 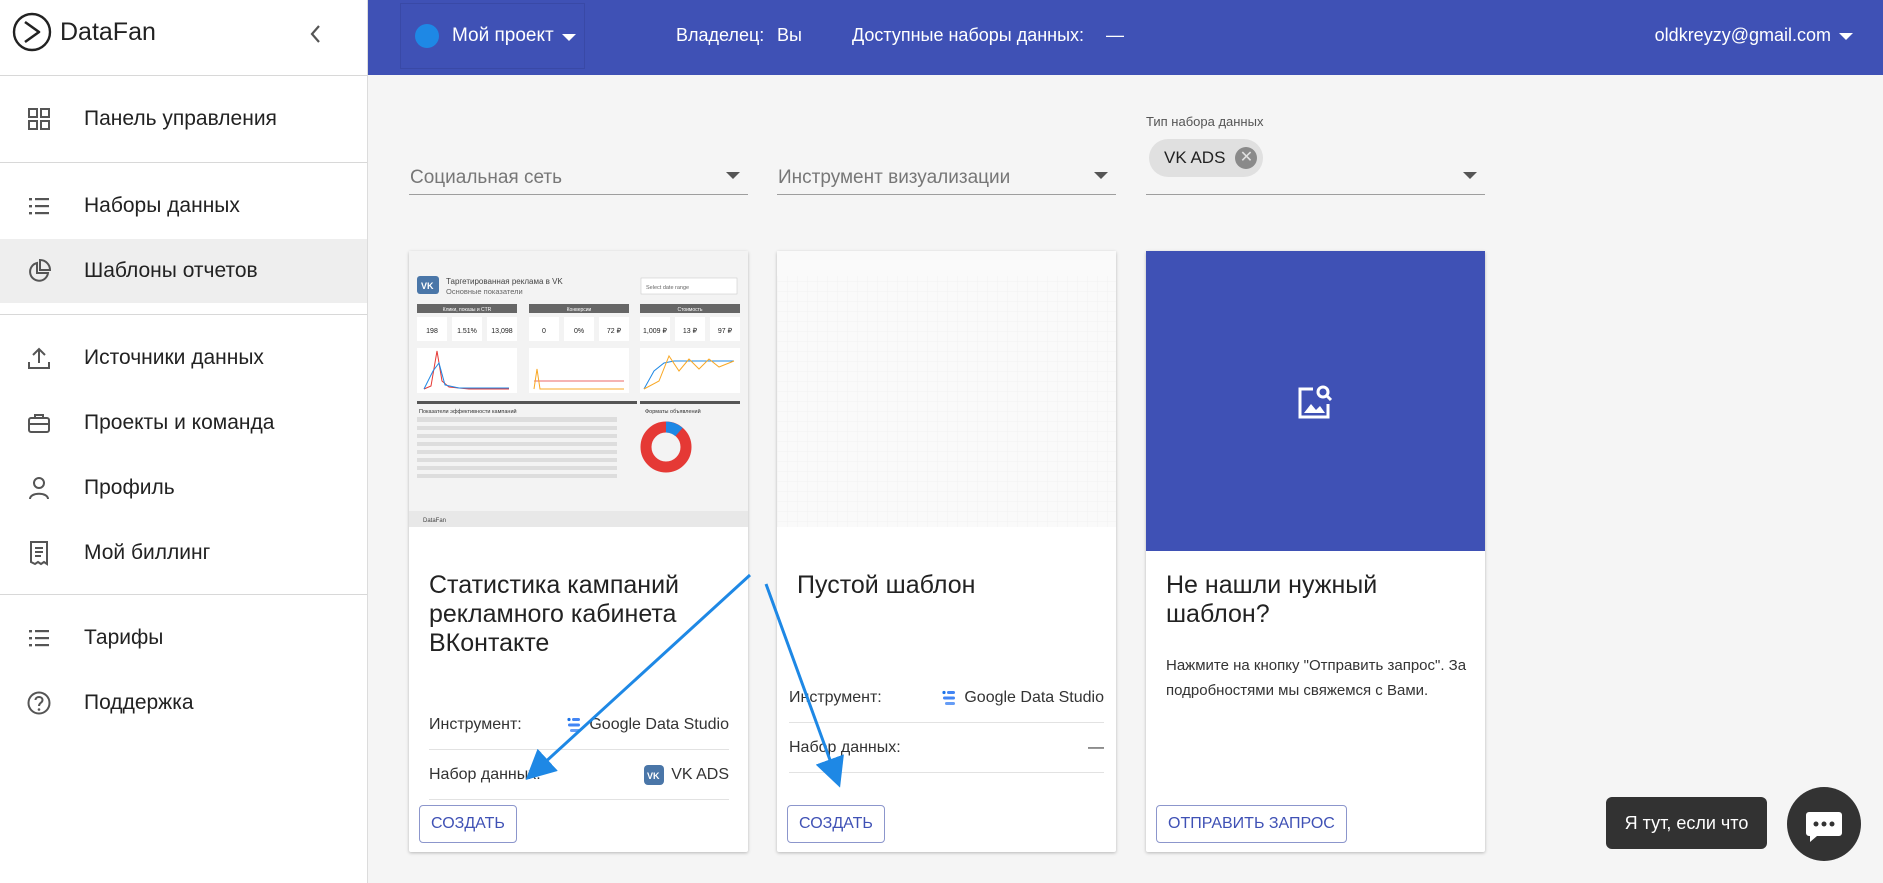 I want to click on blank-preview-image, so click(x=946, y=389).